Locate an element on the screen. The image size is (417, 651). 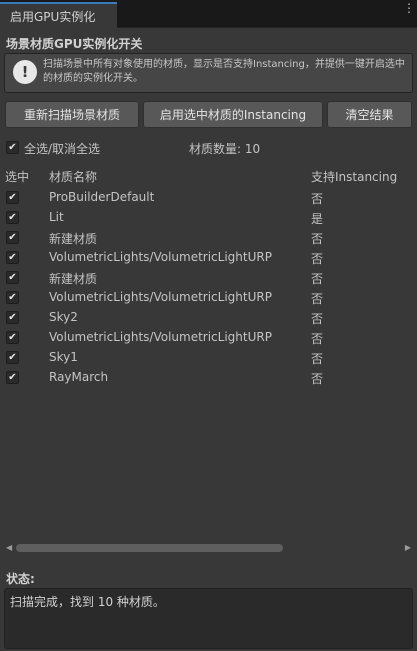
select-all-label: 全选/取消全选 is located at coordinates (62, 148).